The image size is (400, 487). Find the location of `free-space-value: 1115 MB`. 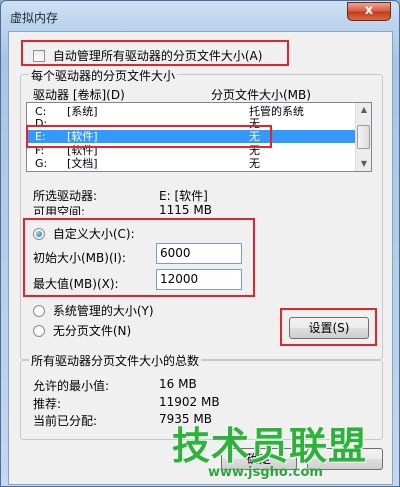

free-space-value: 1115 MB is located at coordinates (185, 209).